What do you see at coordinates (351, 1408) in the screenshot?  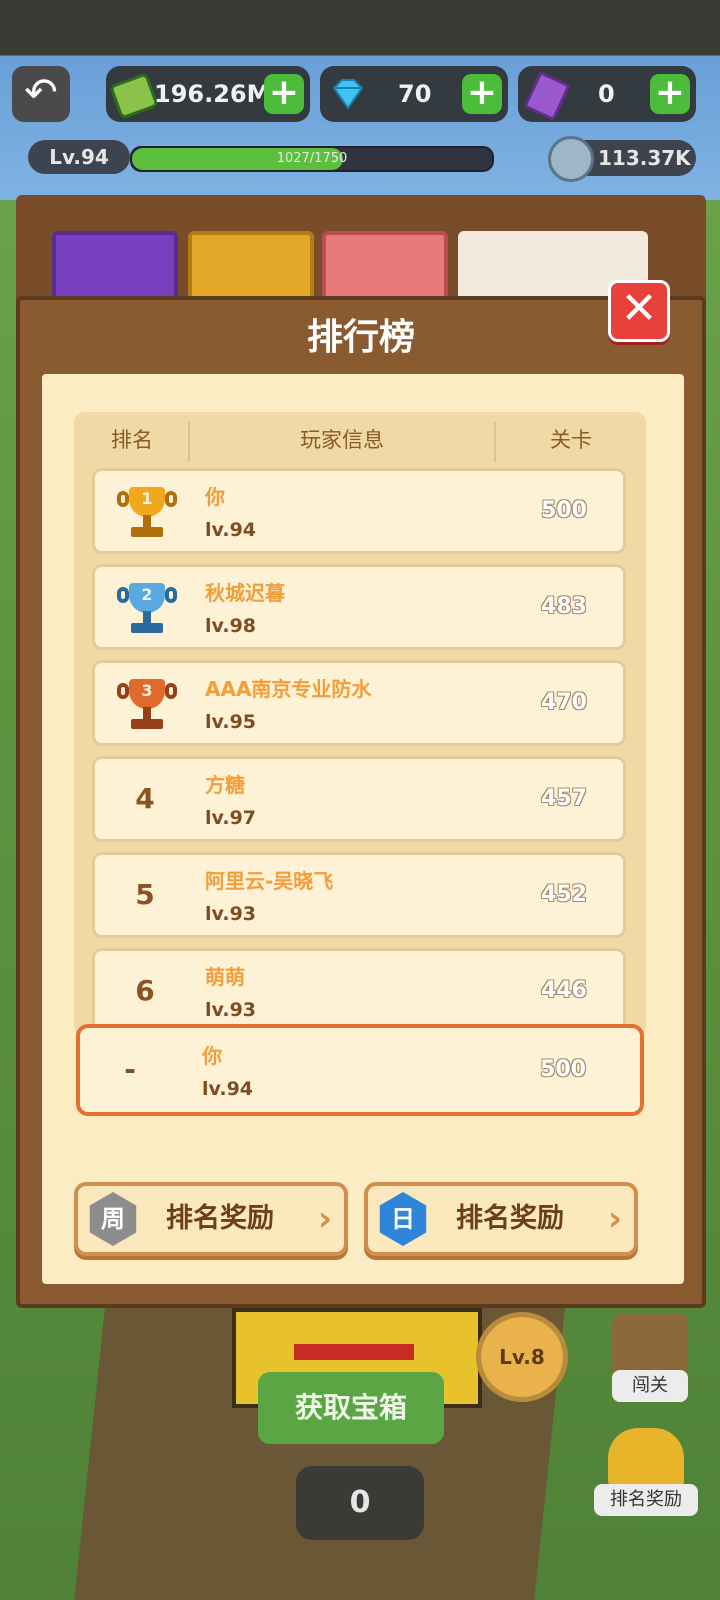 I see `get-chest-button: 获取宝箱` at bounding box center [351, 1408].